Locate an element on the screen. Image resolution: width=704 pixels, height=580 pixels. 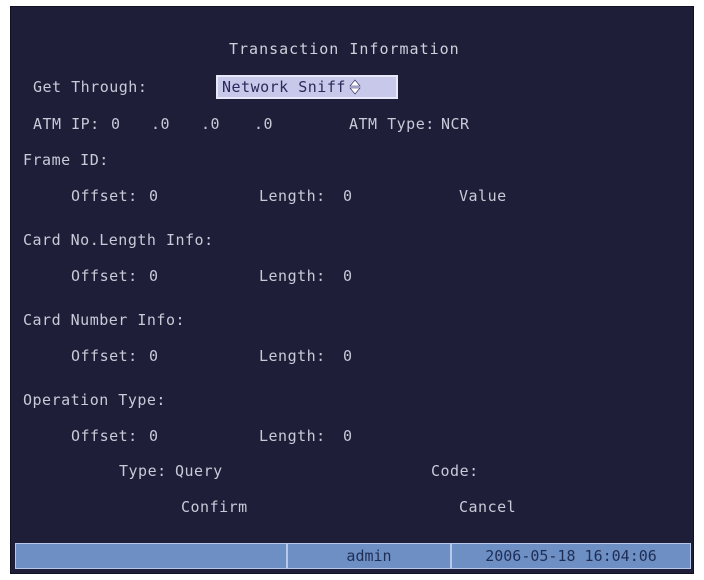
cancel-button: Cancel is located at coordinates (487, 507).